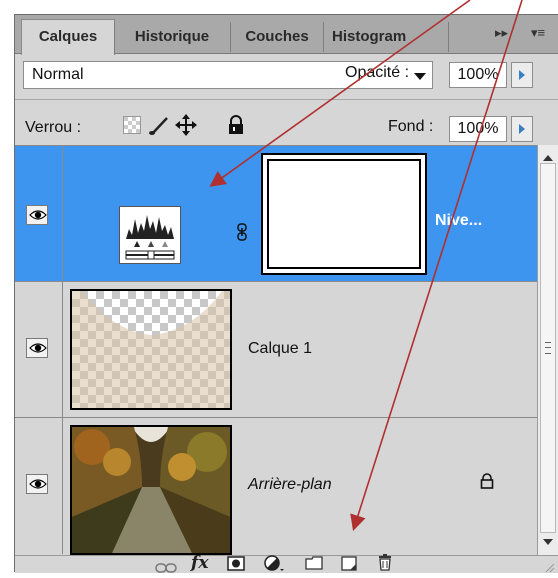 This screenshot has height=578, width=558. I want to click on tab-calques: Calques, so click(68, 37).